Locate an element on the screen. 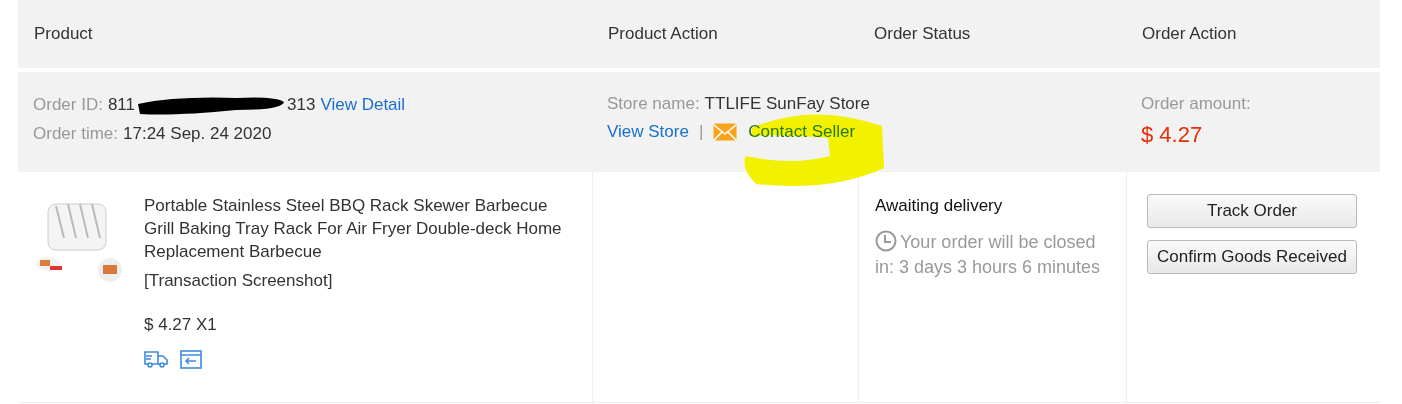 The width and height of the screenshot is (1402, 404). order-time-label: Order time: is located at coordinates (76, 134).